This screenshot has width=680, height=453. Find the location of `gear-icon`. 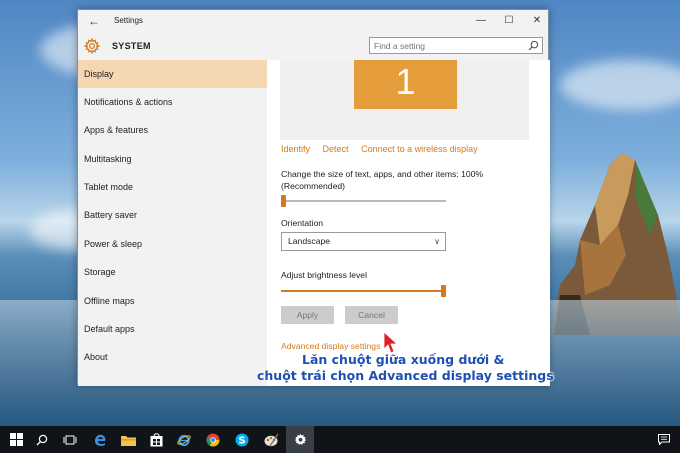

gear-icon is located at coordinates (92, 46).